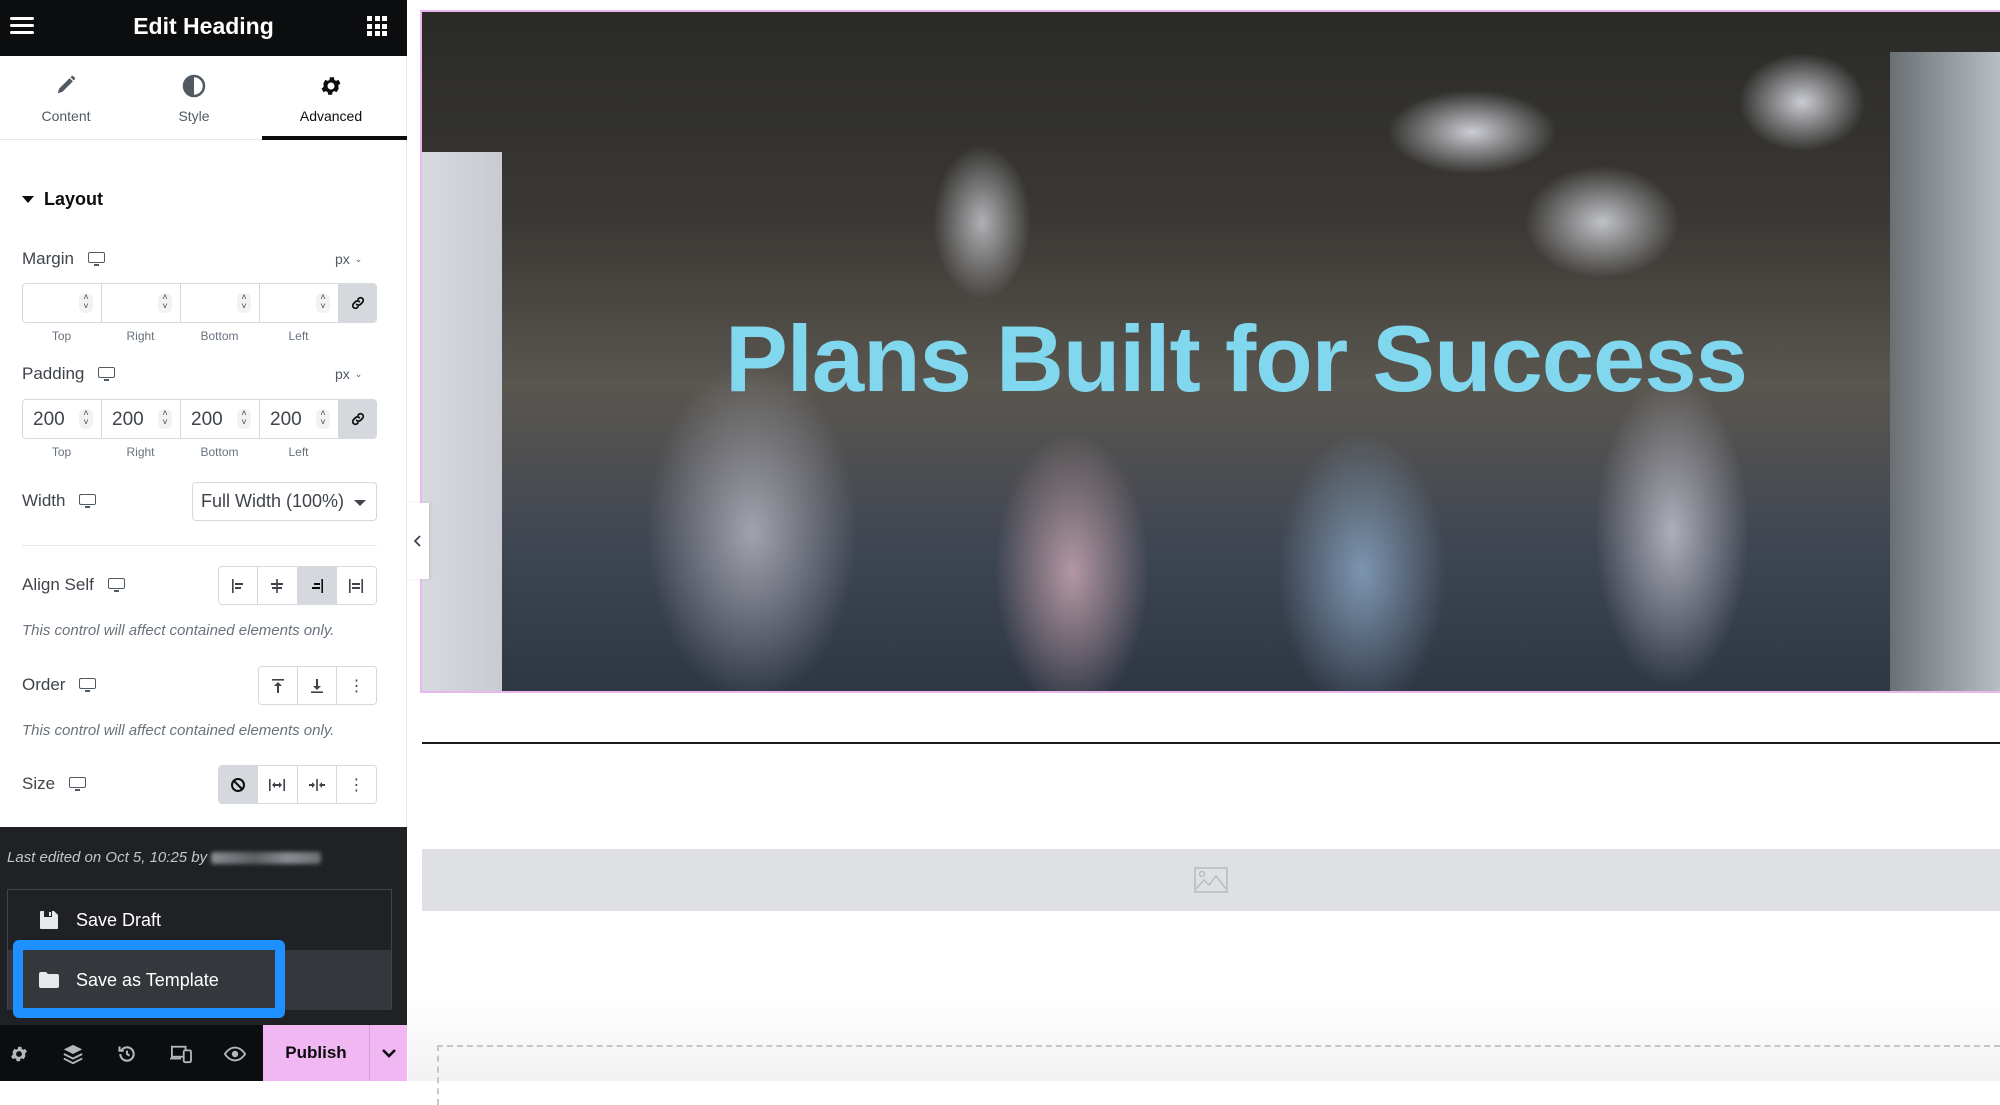 This screenshot has width=2000, height=1105. I want to click on size-grow-button, so click(278, 784).